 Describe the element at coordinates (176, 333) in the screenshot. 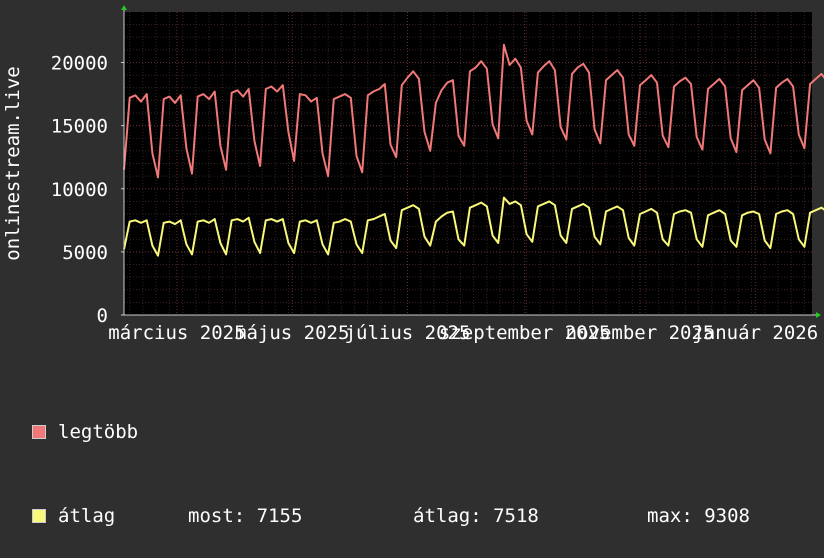

I see `x-tick-label: március 2025` at that location.